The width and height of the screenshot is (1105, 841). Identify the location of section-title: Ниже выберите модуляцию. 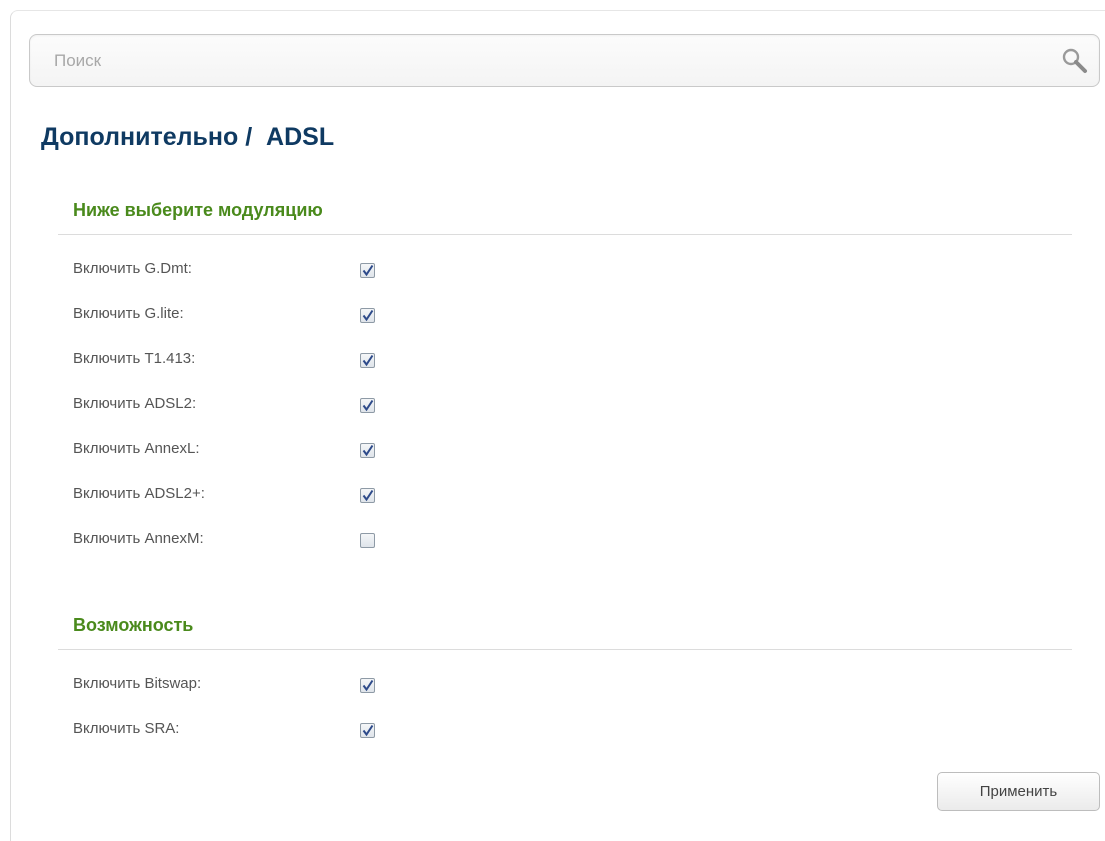
(198, 210).